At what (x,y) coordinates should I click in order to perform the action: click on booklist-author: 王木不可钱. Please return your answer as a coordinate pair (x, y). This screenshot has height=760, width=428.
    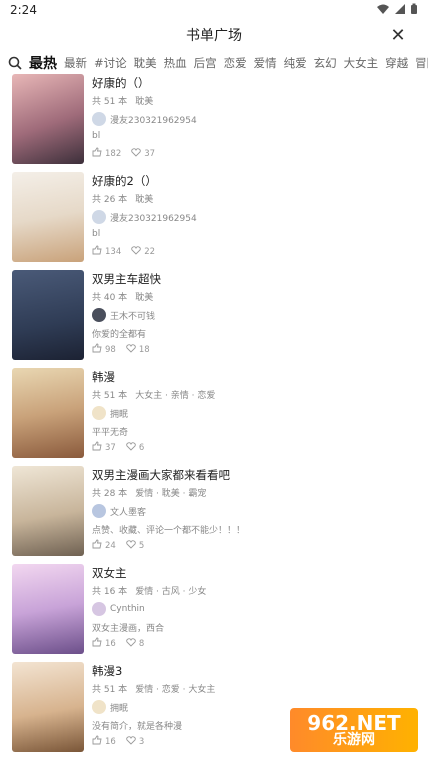
    Looking at the image, I should click on (255, 315).